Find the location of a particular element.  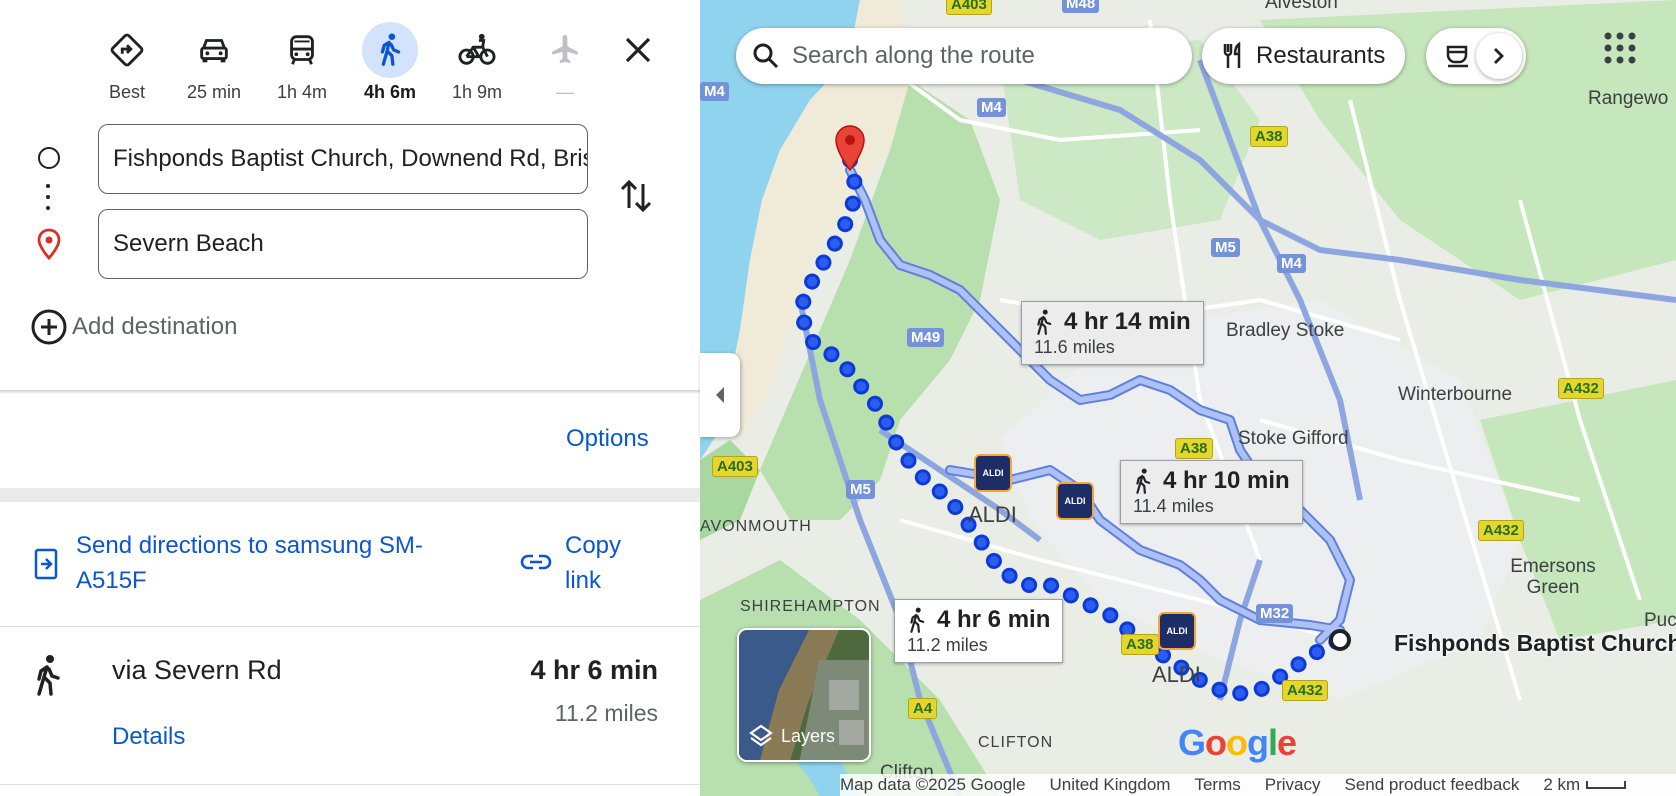

road-shield: A4 is located at coordinates (923, 708).